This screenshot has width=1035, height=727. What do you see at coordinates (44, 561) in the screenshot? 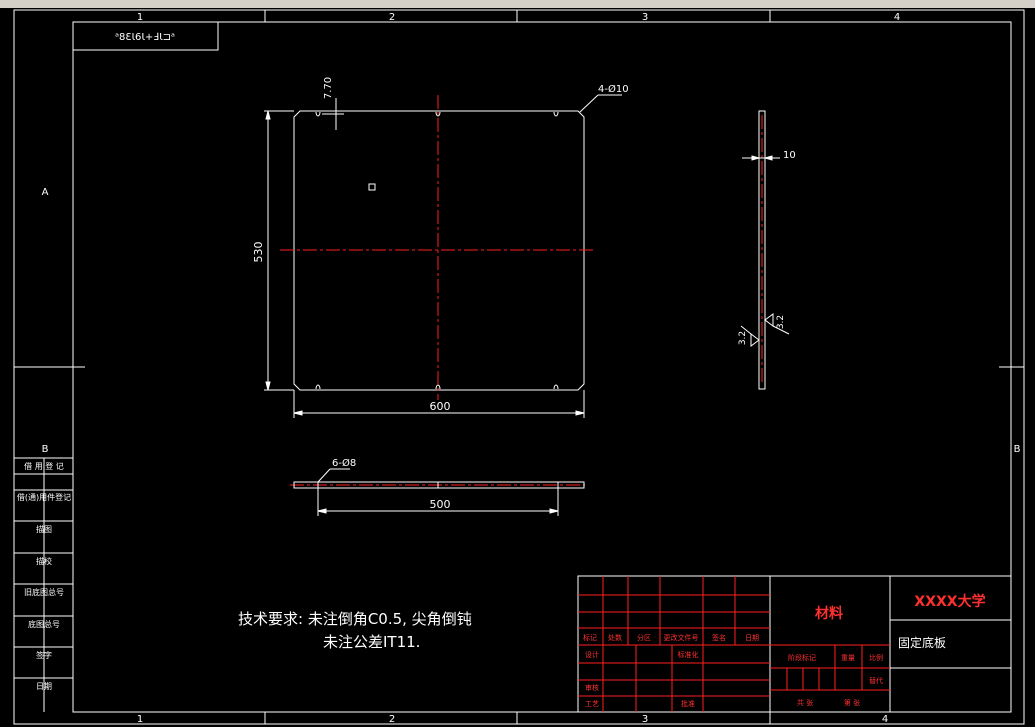
I see `side-panel-label-4: 描校` at bounding box center [44, 561].